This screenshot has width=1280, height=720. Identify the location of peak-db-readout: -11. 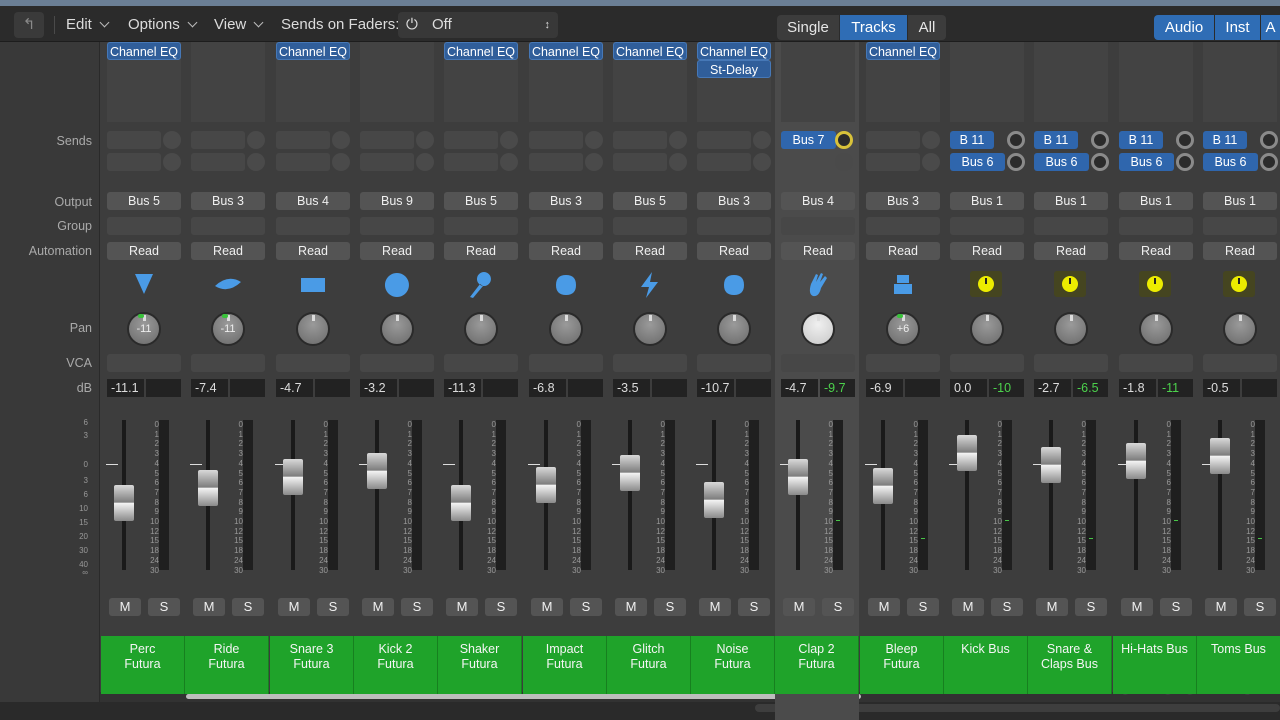
(1175, 388).